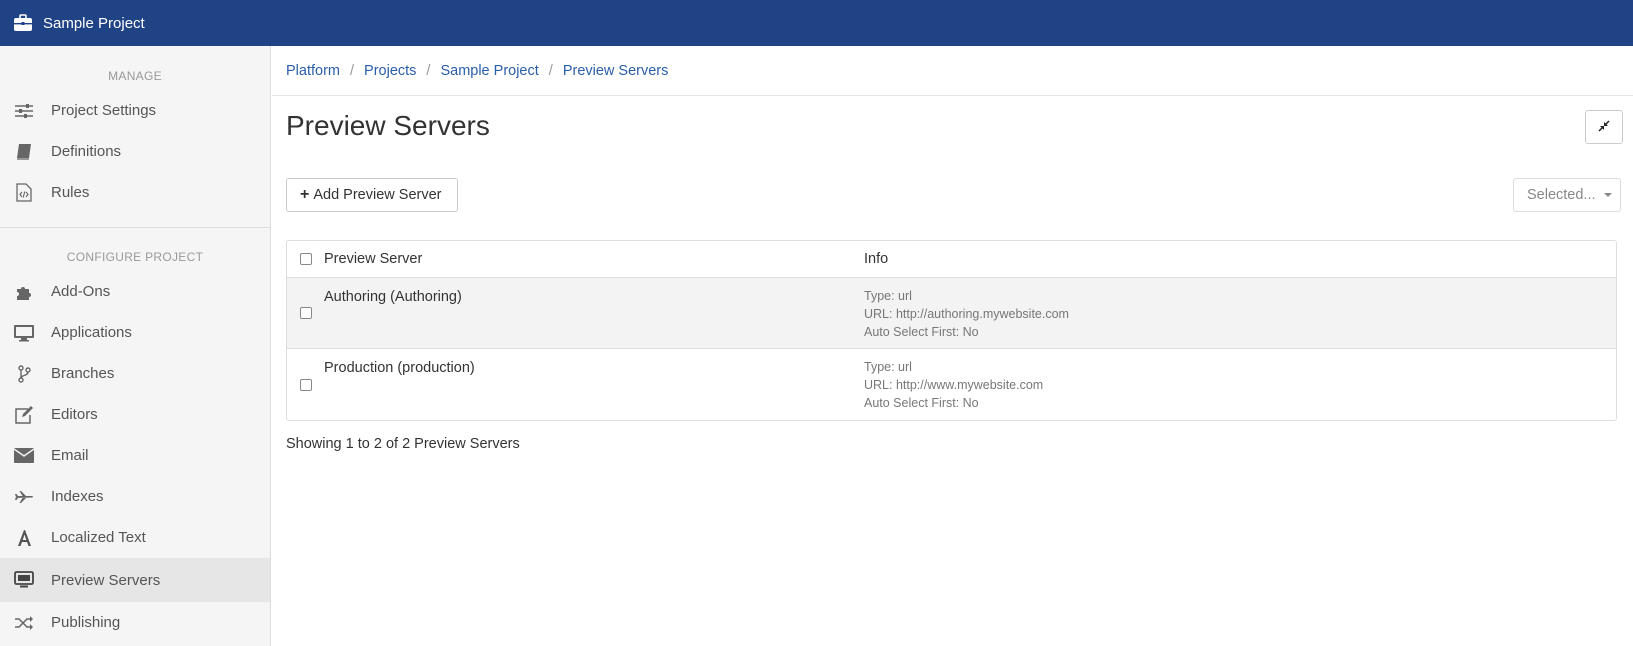 The width and height of the screenshot is (1633, 646). I want to click on info-url: URL: http://www.mywebsite.com, so click(954, 385).